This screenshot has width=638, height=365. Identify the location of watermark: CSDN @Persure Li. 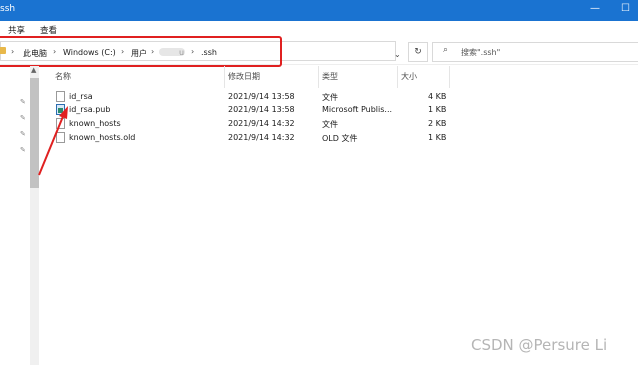
(539, 345).